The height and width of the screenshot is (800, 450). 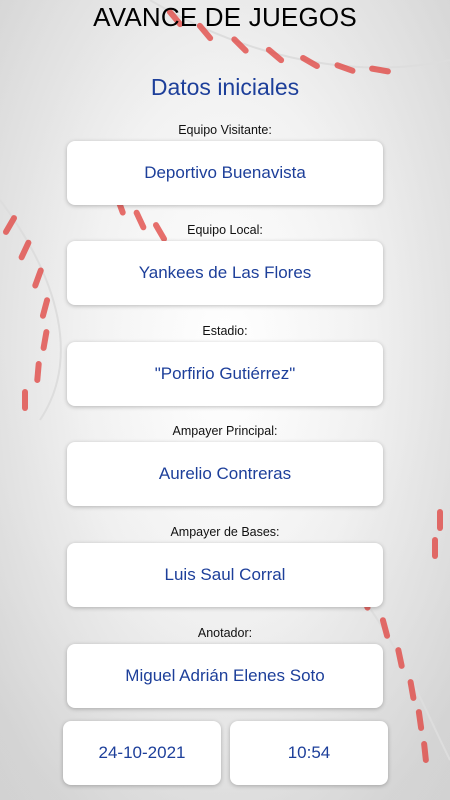 I want to click on date-field: 24-10-2021, so click(x=142, y=753).